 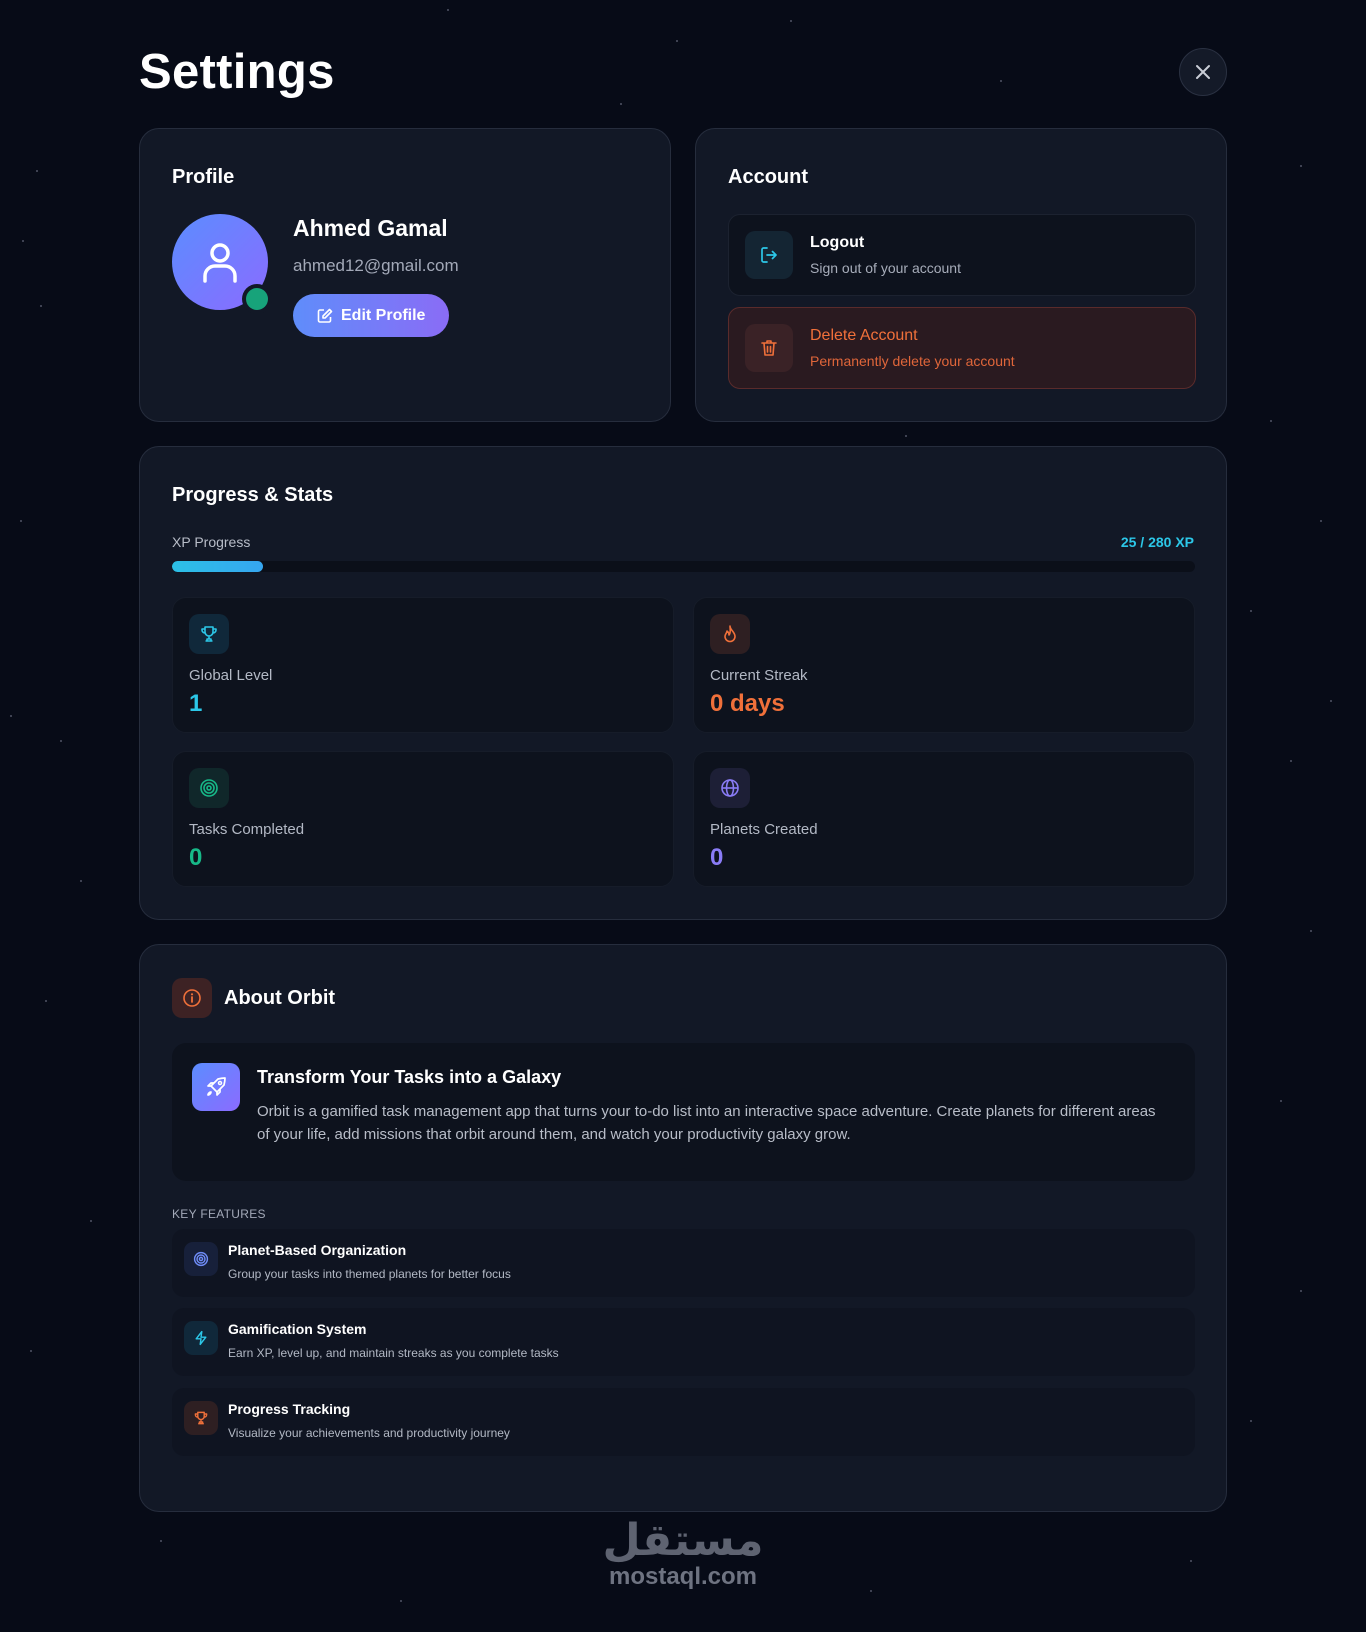 What do you see at coordinates (297, 1329) in the screenshot?
I see `feature-title: Gamification System` at bounding box center [297, 1329].